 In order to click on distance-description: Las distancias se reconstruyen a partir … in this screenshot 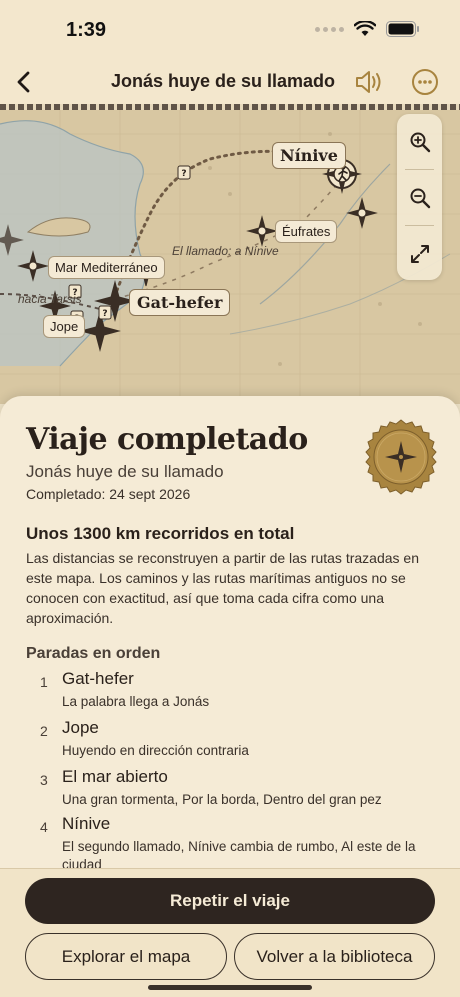, I will do `click(222, 588)`.